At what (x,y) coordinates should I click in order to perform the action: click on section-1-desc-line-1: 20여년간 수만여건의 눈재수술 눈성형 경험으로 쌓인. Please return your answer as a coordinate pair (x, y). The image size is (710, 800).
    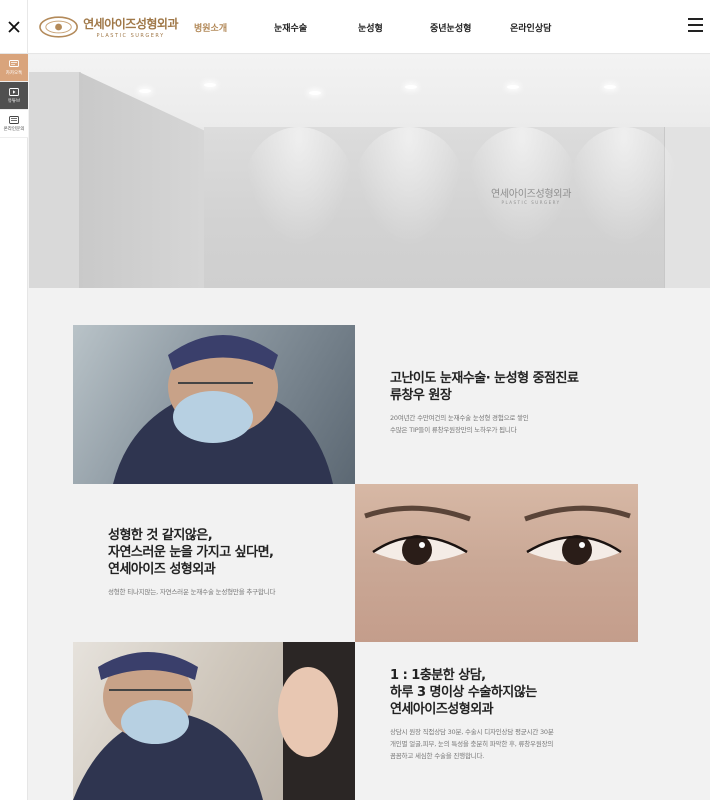
    Looking at the image, I should click on (459, 418).